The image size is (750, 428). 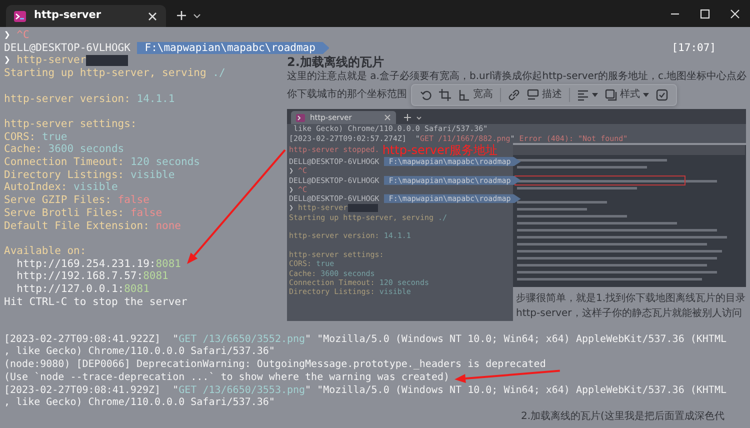 What do you see at coordinates (544, 95) in the screenshot?
I see `toolbar-button: 描述` at bounding box center [544, 95].